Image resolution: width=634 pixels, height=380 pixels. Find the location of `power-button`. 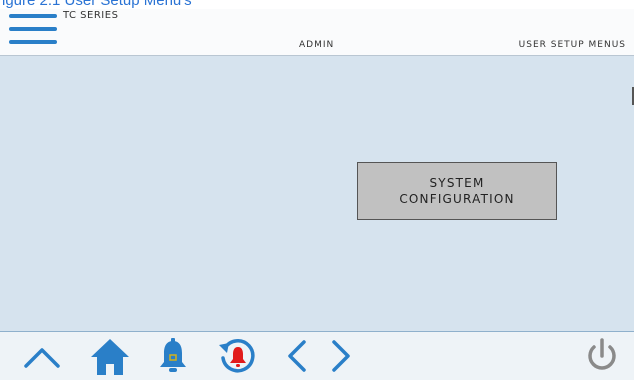

power-button is located at coordinates (602, 356).